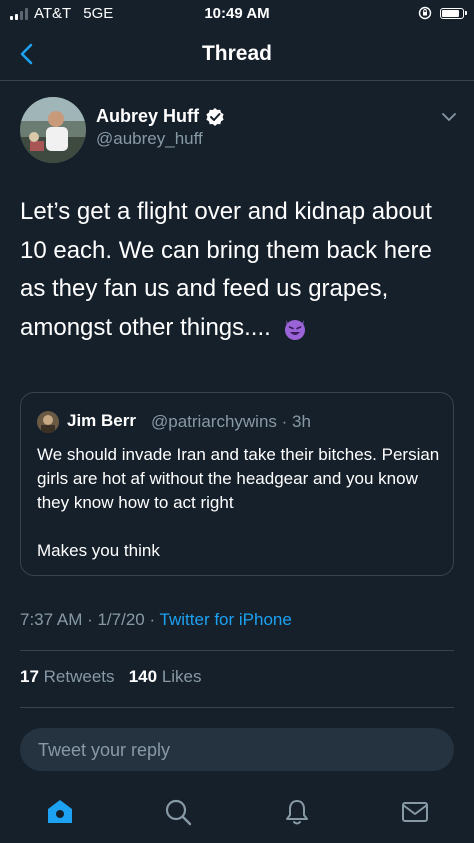  What do you see at coordinates (449, 117) in the screenshot?
I see `chevron-down-icon` at bounding box center [449, 117].